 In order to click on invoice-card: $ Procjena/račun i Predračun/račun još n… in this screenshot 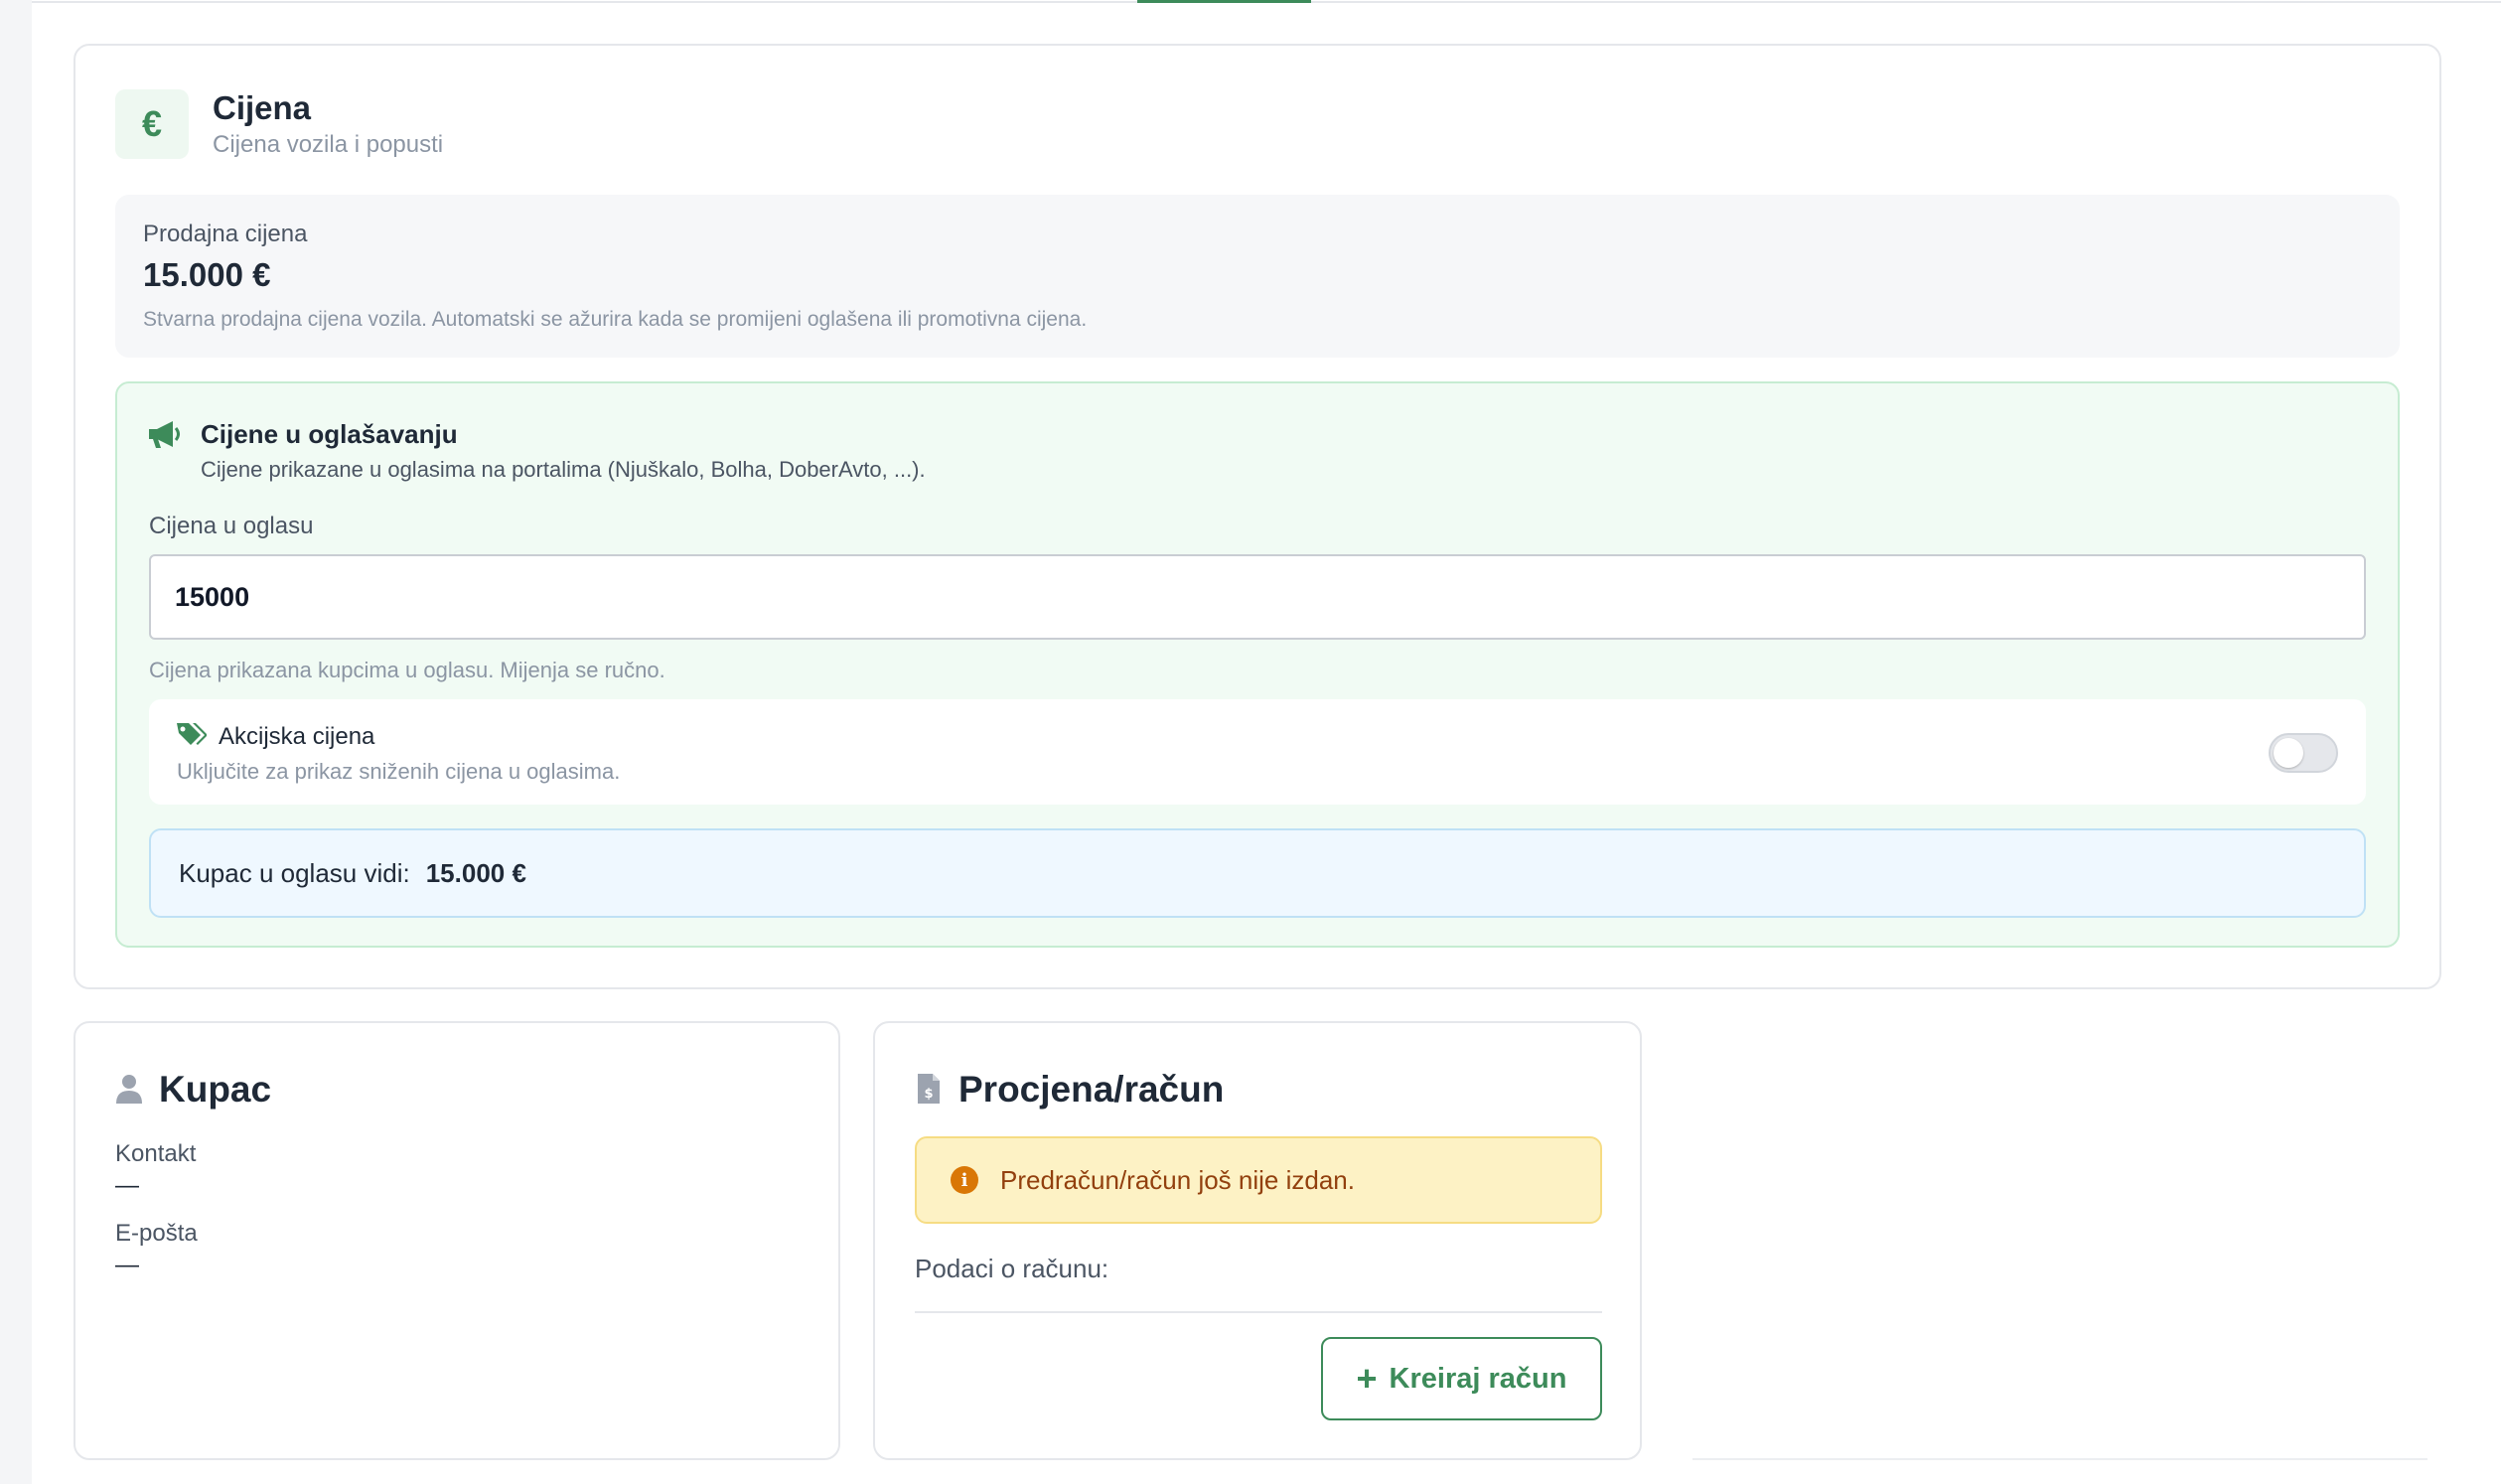, I will do `click(1257, 1240)`.